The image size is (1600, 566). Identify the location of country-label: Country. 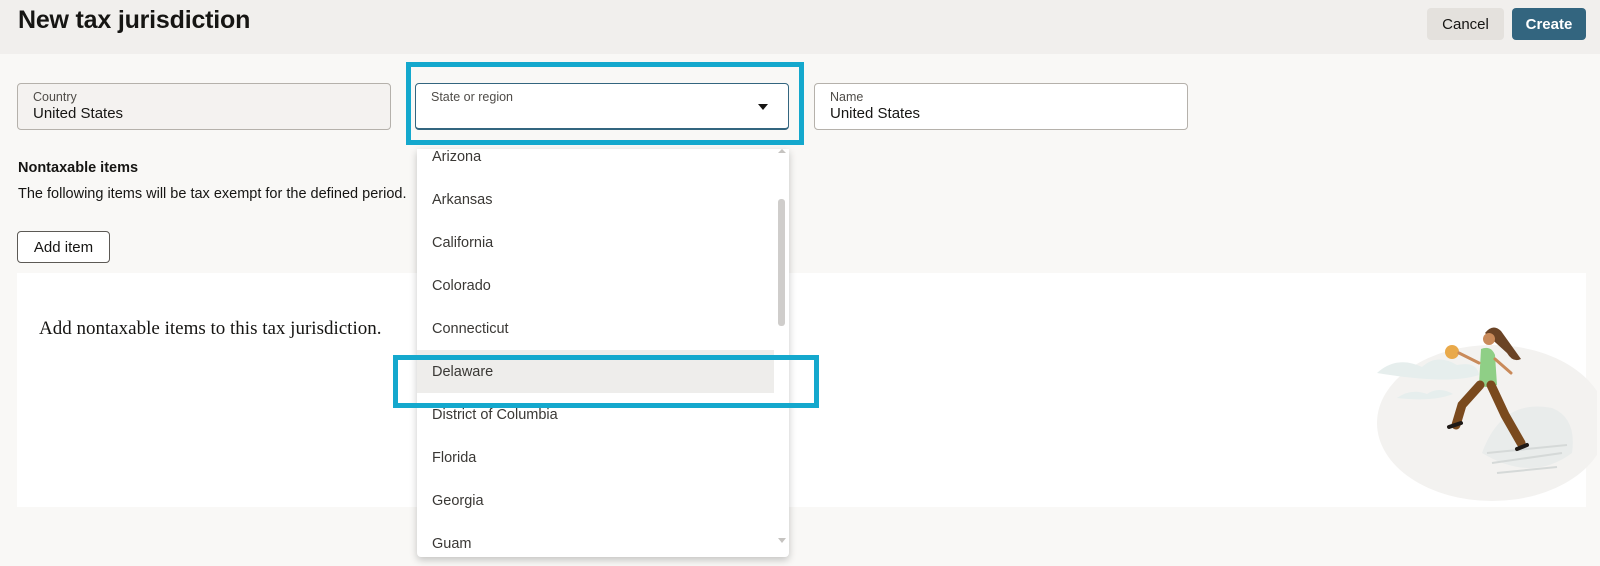
(55, 97).